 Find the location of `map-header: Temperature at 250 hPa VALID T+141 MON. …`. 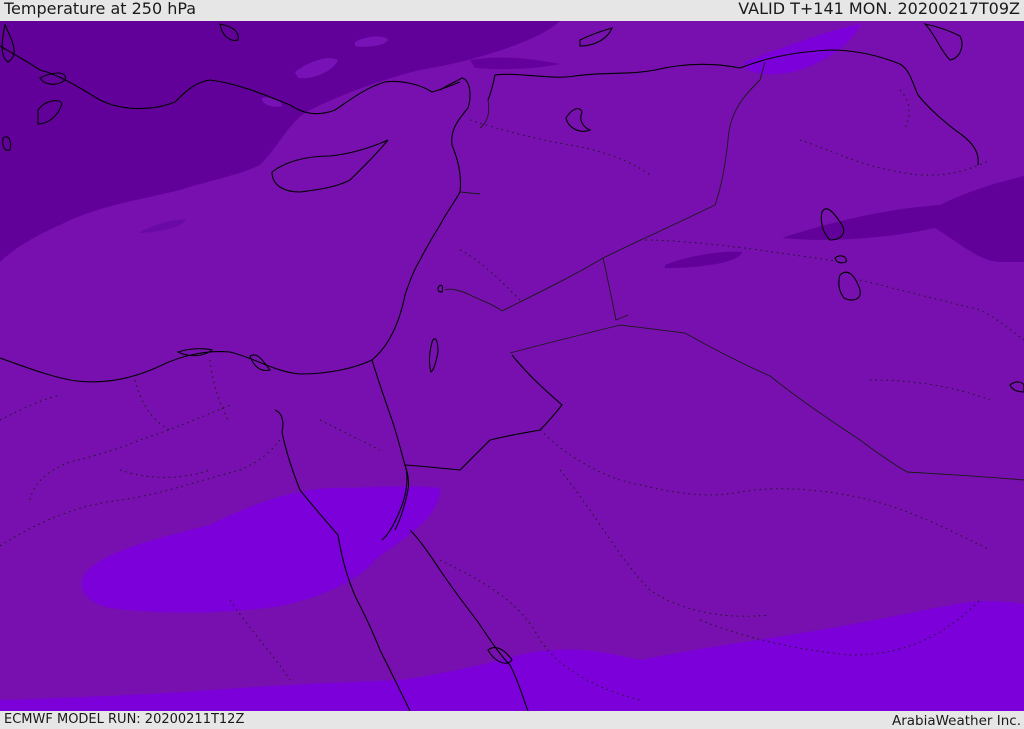

map-header: Temperature at 250 hPa VALID T+141 MON. … is located at coordinates (512, 10).